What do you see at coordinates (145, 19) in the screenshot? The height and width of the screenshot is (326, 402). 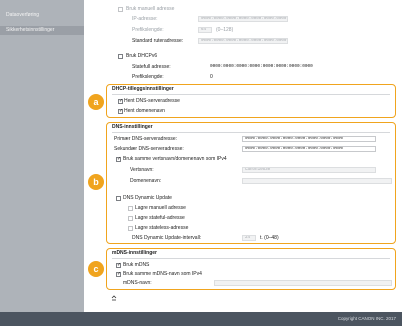 I see `ip-address-label: IP-adresse:` at bounding box center [145, 19].